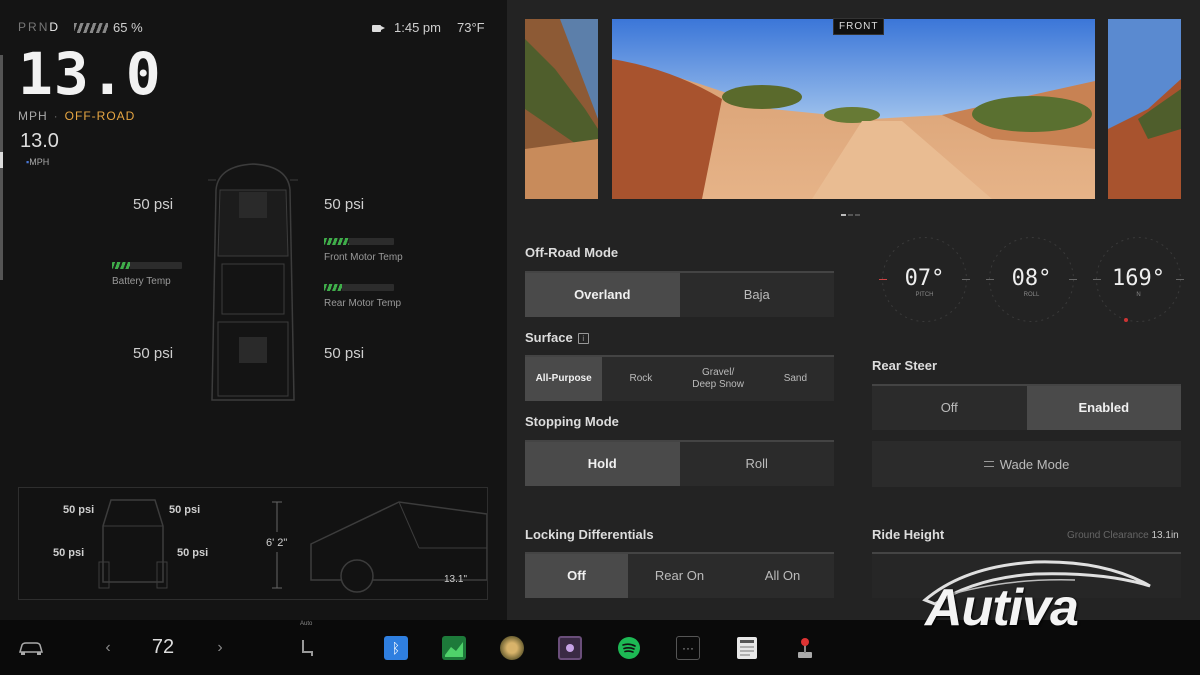 This screenshot has height=675, width=1200. Describe the element at coordinates (602, 464) in the screenshot. I see `stopping-mode-option: Hold` at that location.